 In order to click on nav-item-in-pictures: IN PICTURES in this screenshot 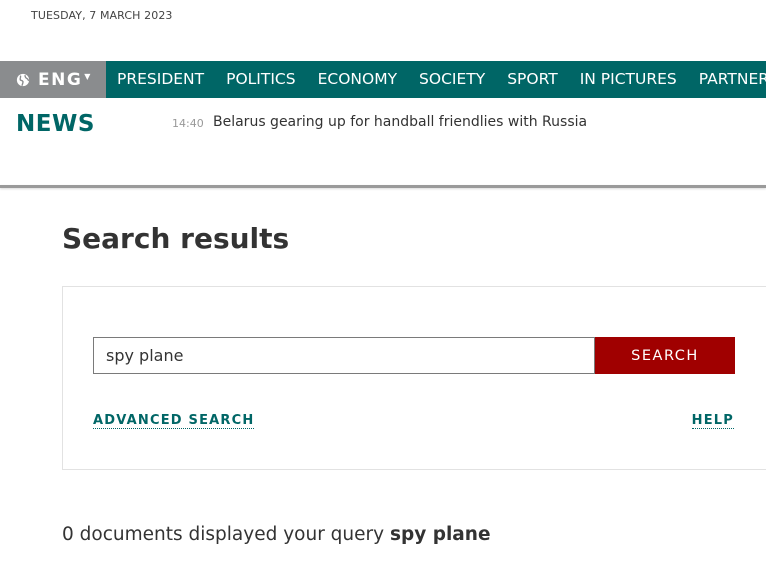, I will do `click(628, 79)`.